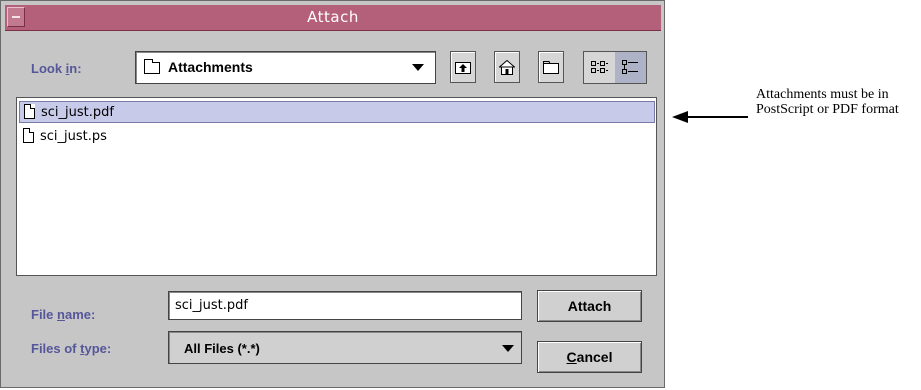 The width and height of the screenshot is (921, 390). I want to click on file-name-label: File name:, so click(63, 314).